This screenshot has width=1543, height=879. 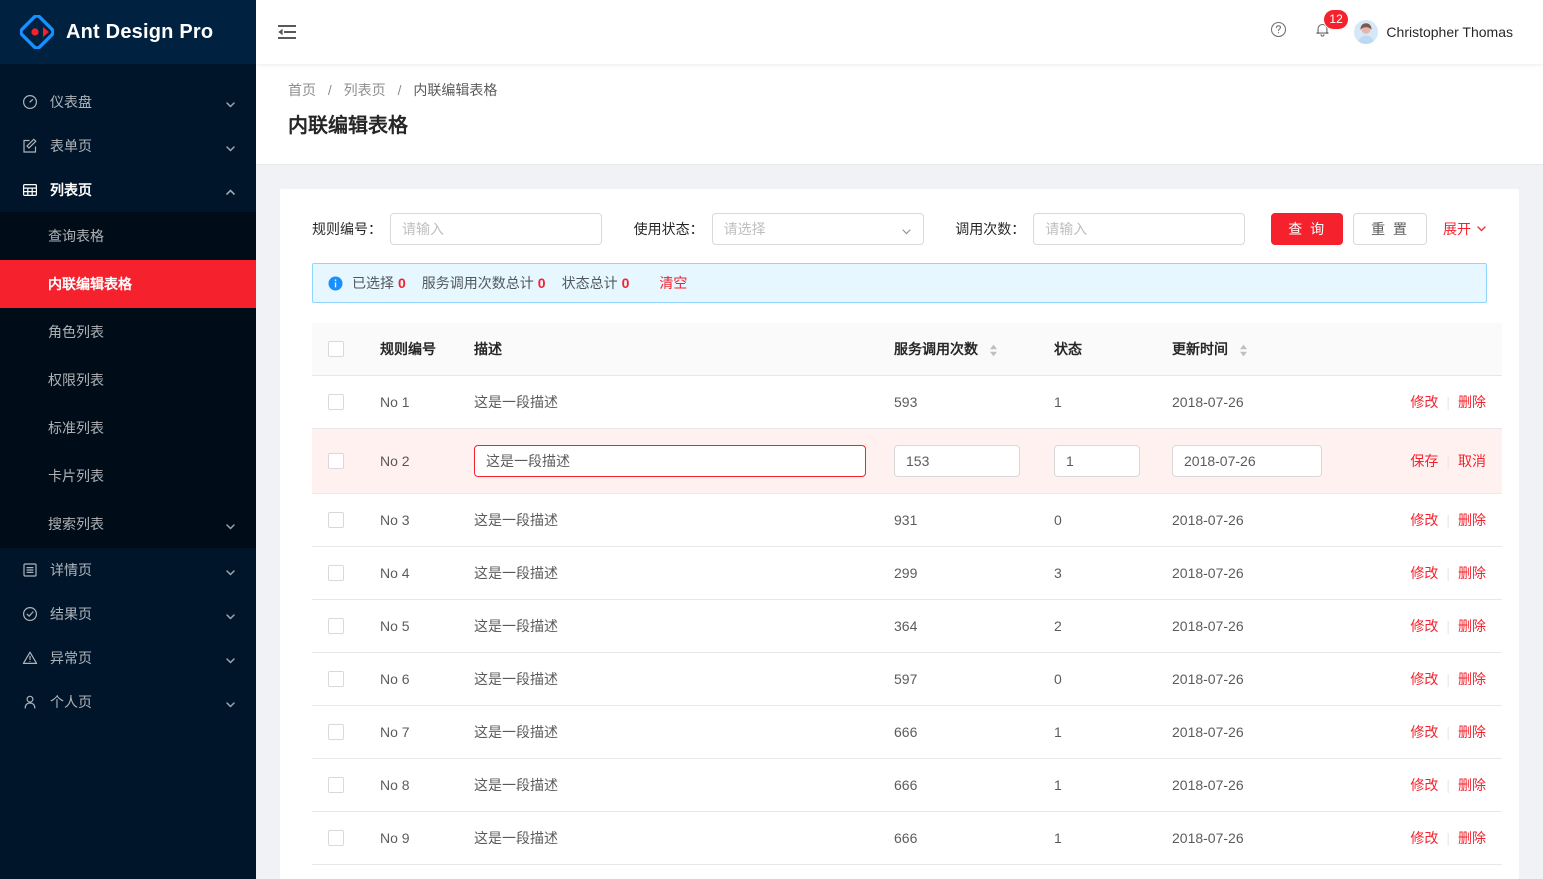 I want to click on sidebar-item-result: 结果页, so click(x=128, y=614).